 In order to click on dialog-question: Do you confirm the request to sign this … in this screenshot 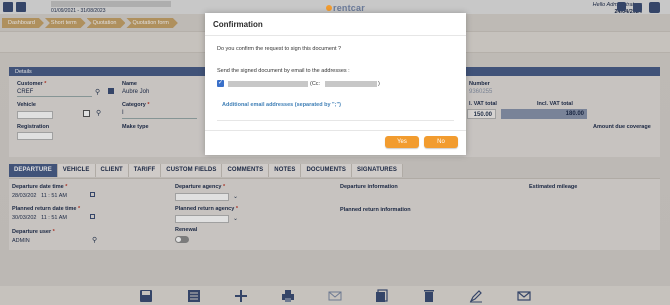, I will do `click(279, 49)`.